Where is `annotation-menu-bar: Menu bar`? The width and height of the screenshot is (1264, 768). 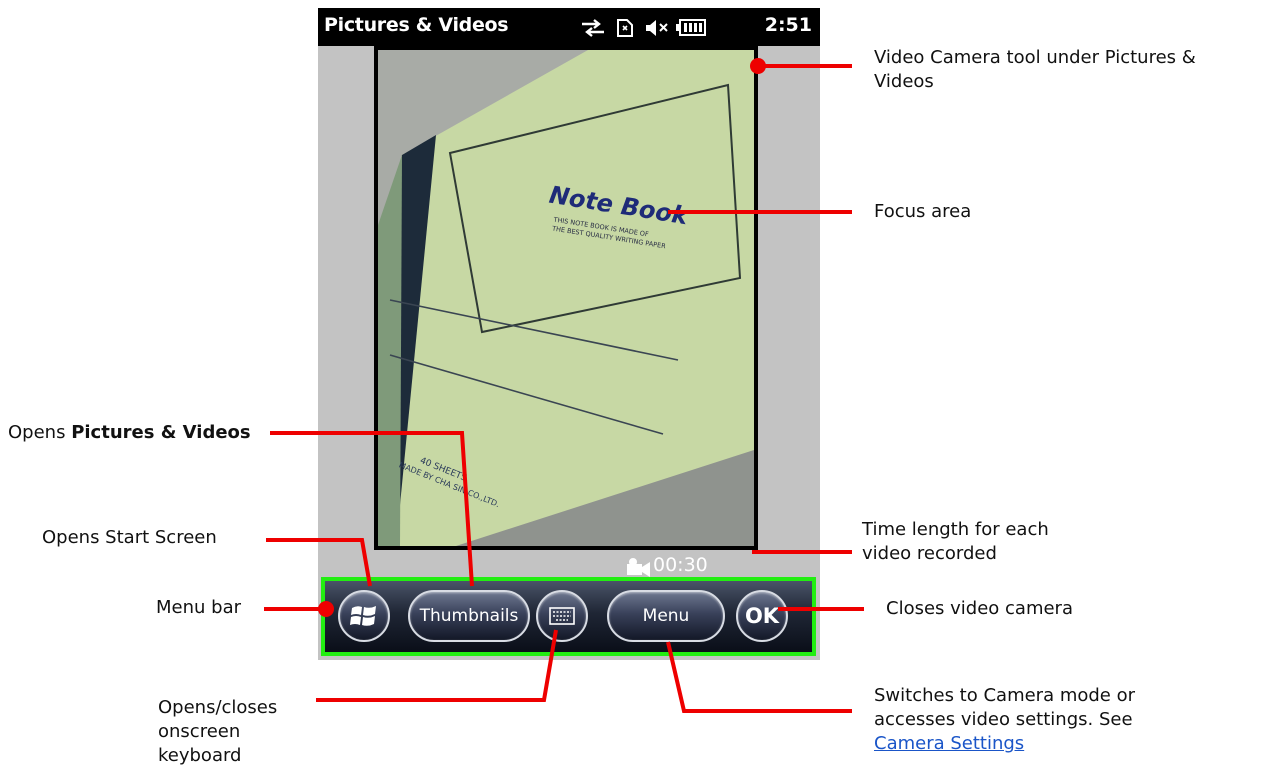
annotation-menu-bar: Menu bar is located at coordinates (198, 607).